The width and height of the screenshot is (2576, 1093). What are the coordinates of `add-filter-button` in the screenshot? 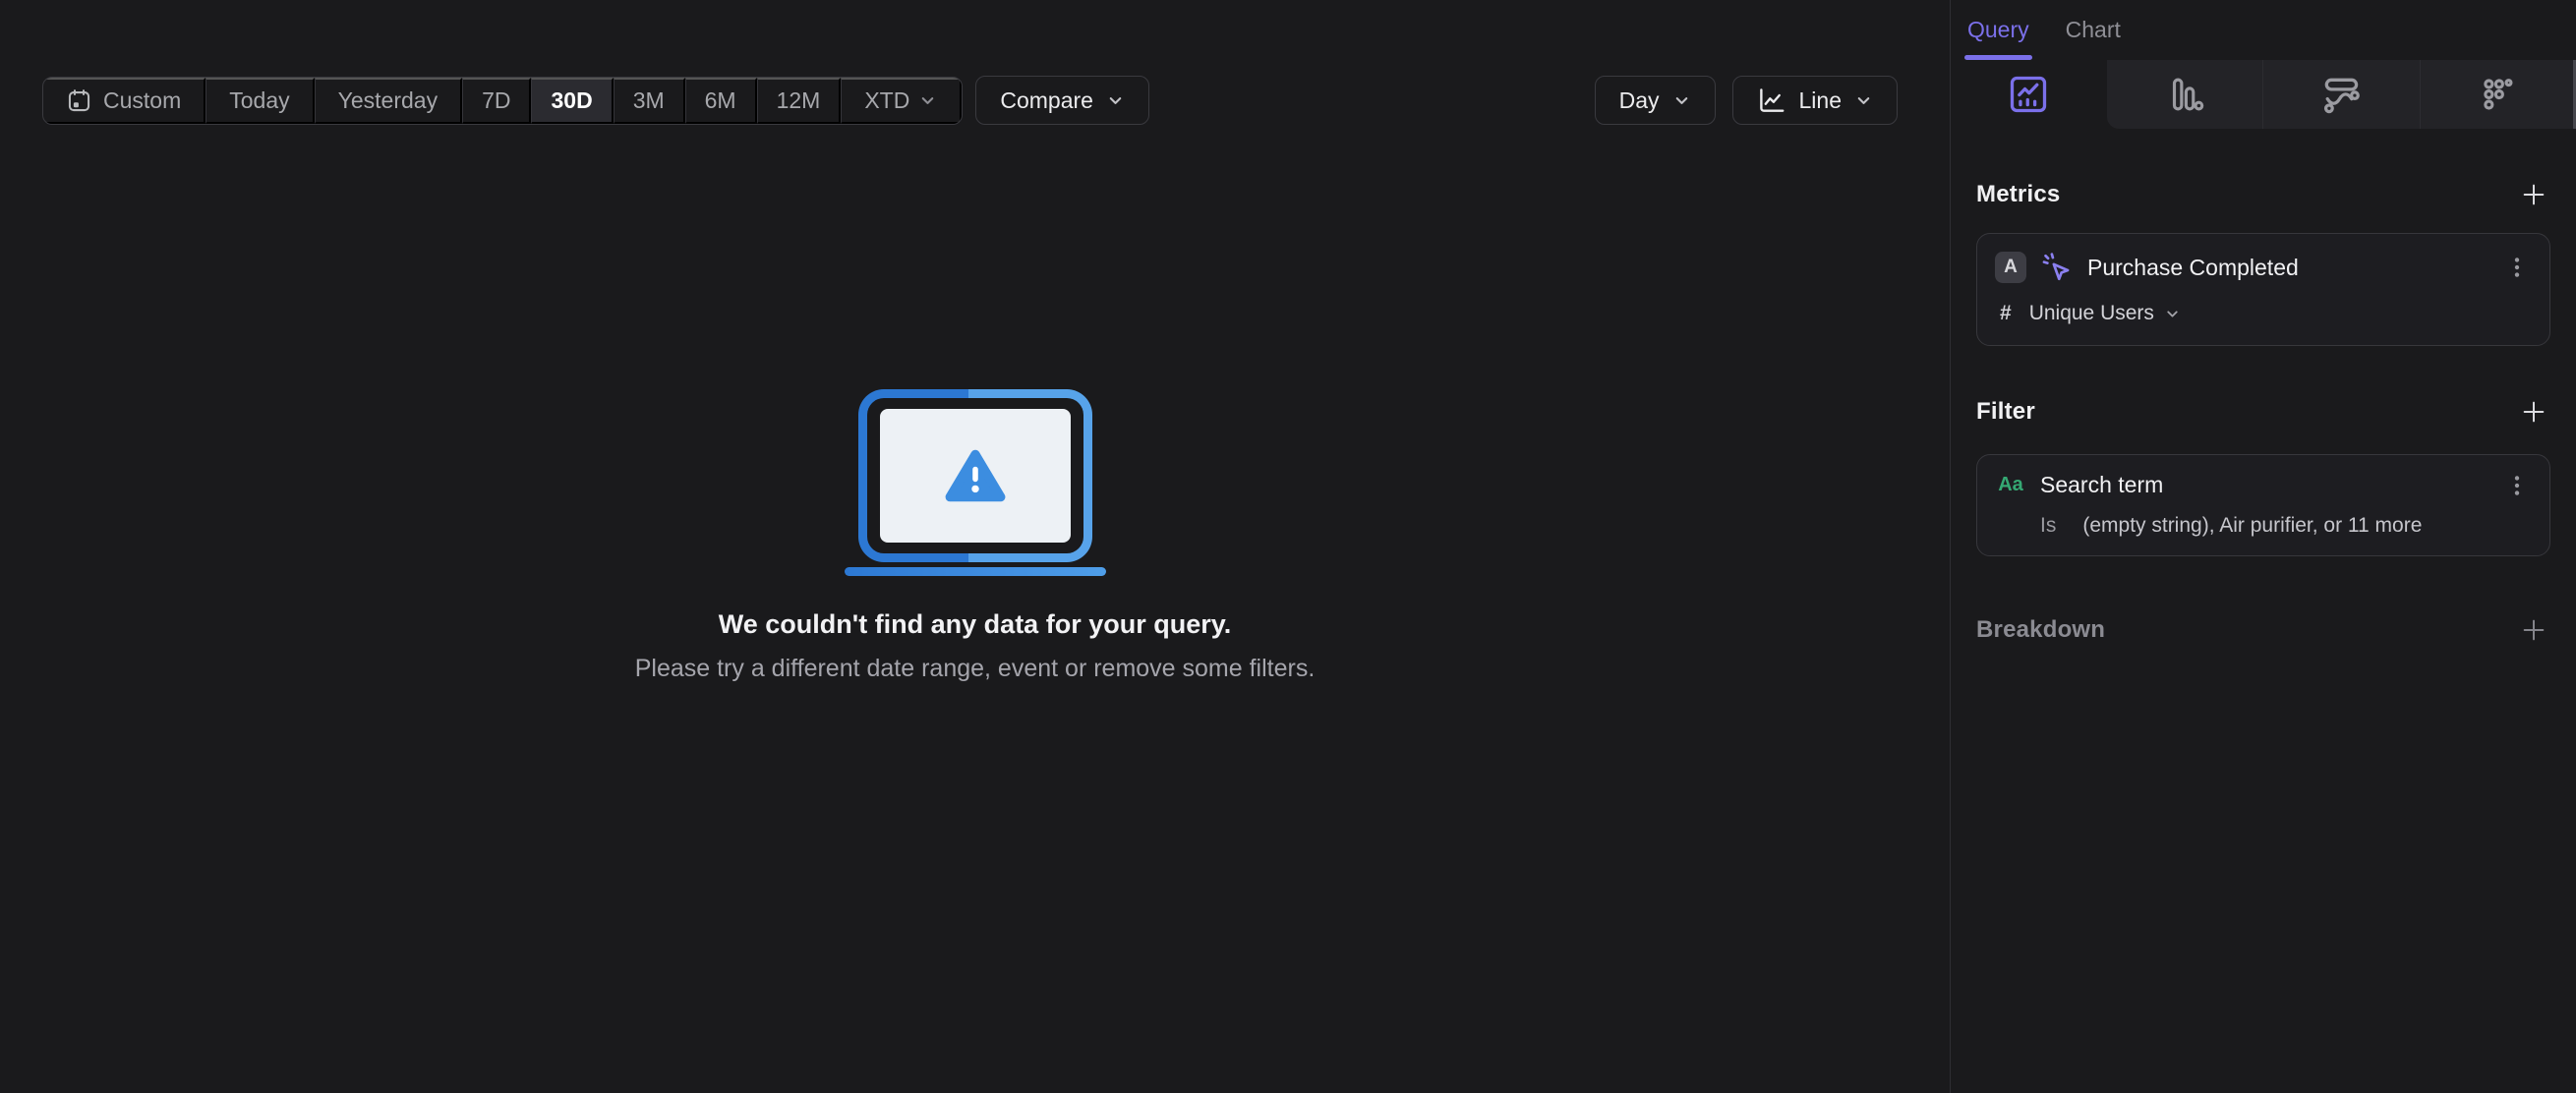 It's located at (2533, 412).